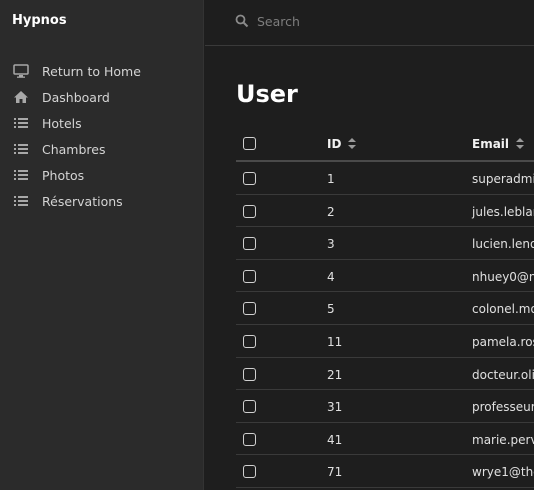 The width and height of the screenshot is (534, 490). What do you see at coordinates (503, 440) in the screenshot?
I see `cell-email: marie.perve` at bounding box center [503, 440].